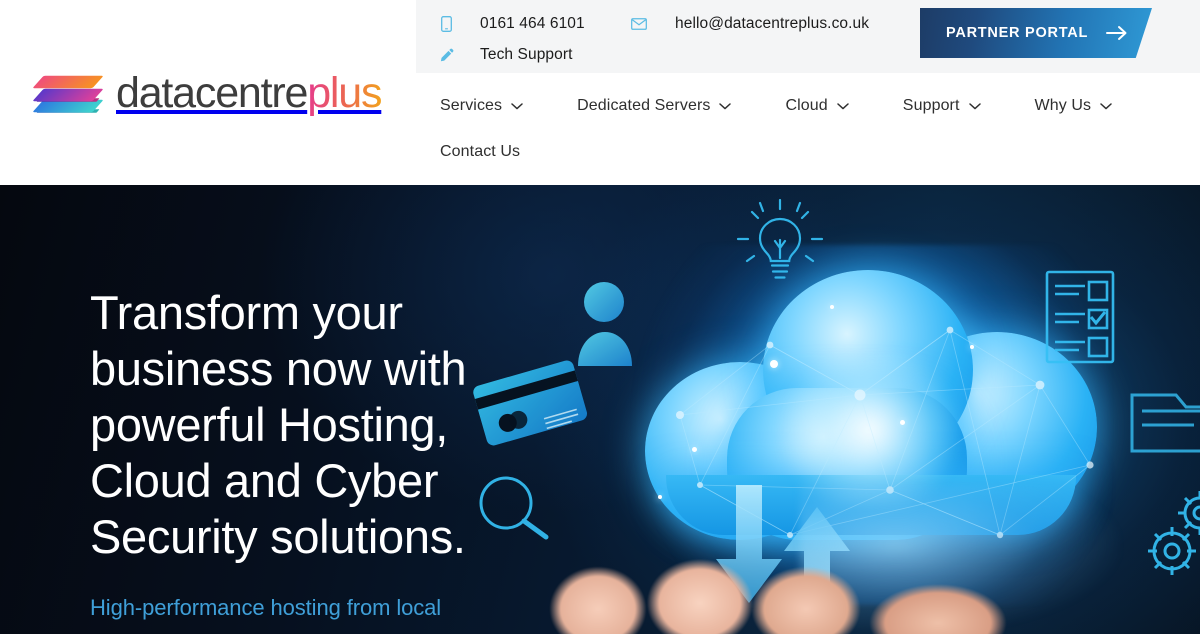  I want to click on nav-item-dedicated-servers: Dedicated Servers, so click(654, 106).